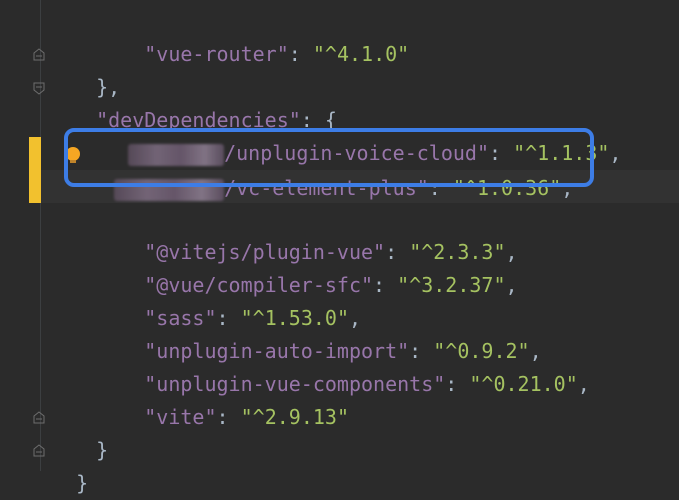 This screenshot has height=500, width=679. I want to click on annotation-highlight-box, so click(329, 157).